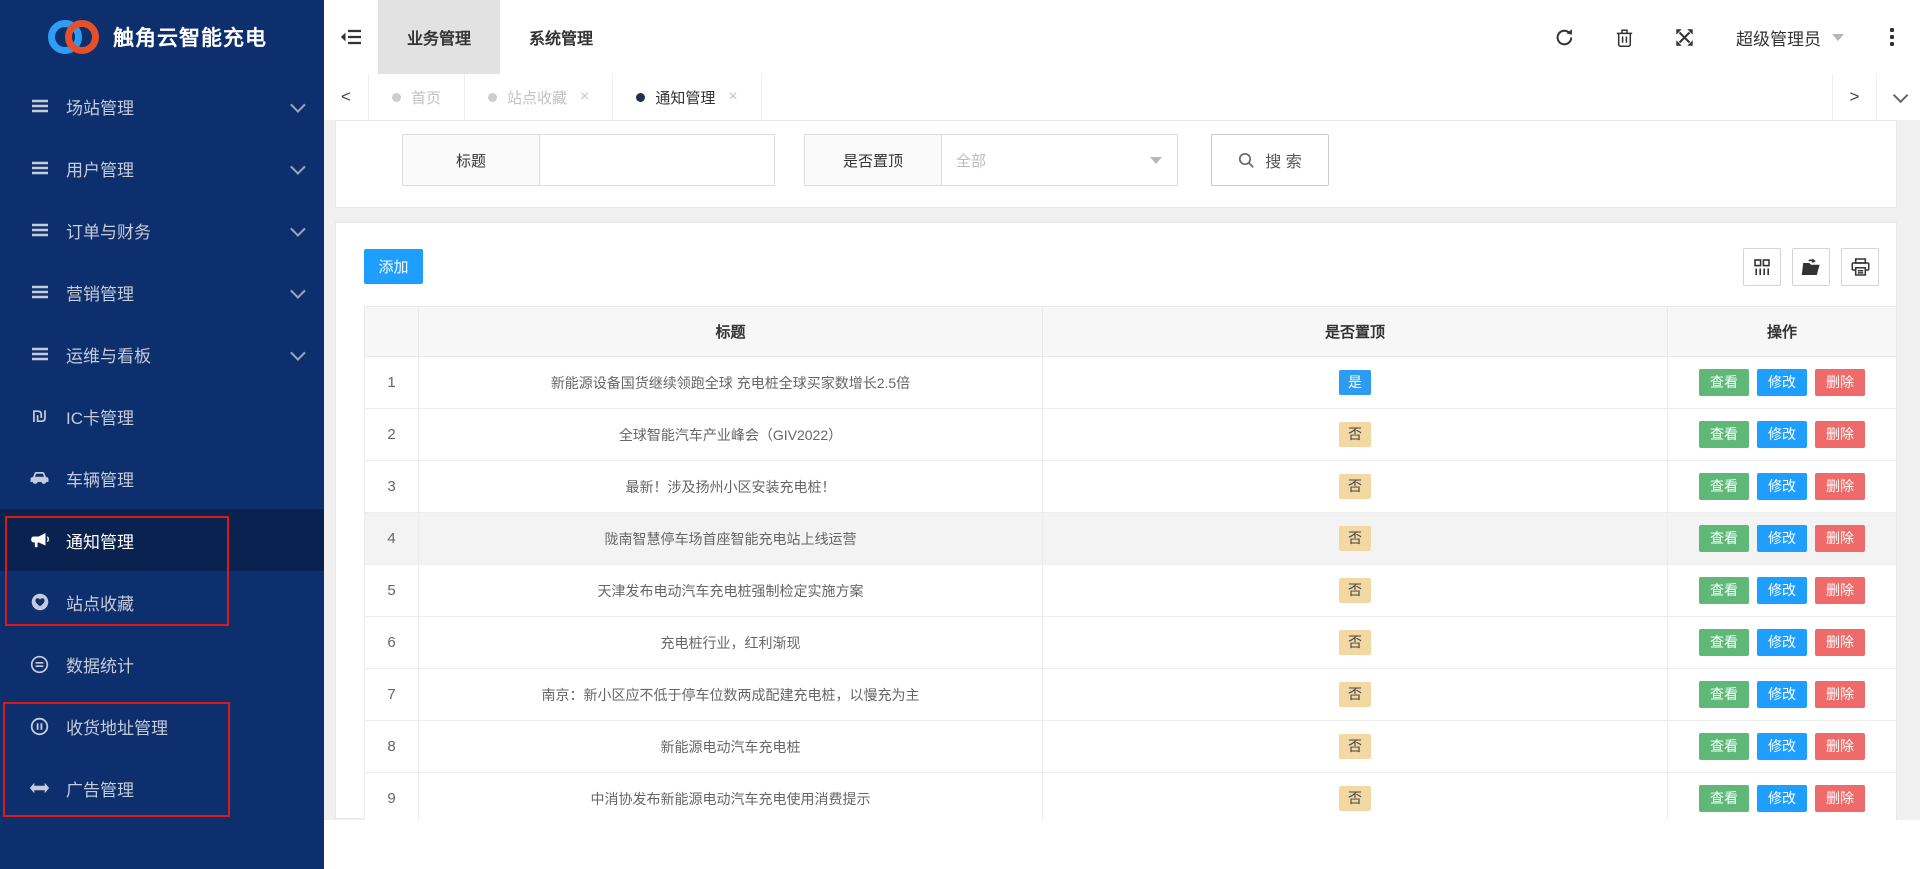 The width and height of the screenshot is (1920, 869). What do you see at coordinates (1059, 160) in the screenshot?
I see `pinned-select: 全部` at bounding box center [1059, 160].